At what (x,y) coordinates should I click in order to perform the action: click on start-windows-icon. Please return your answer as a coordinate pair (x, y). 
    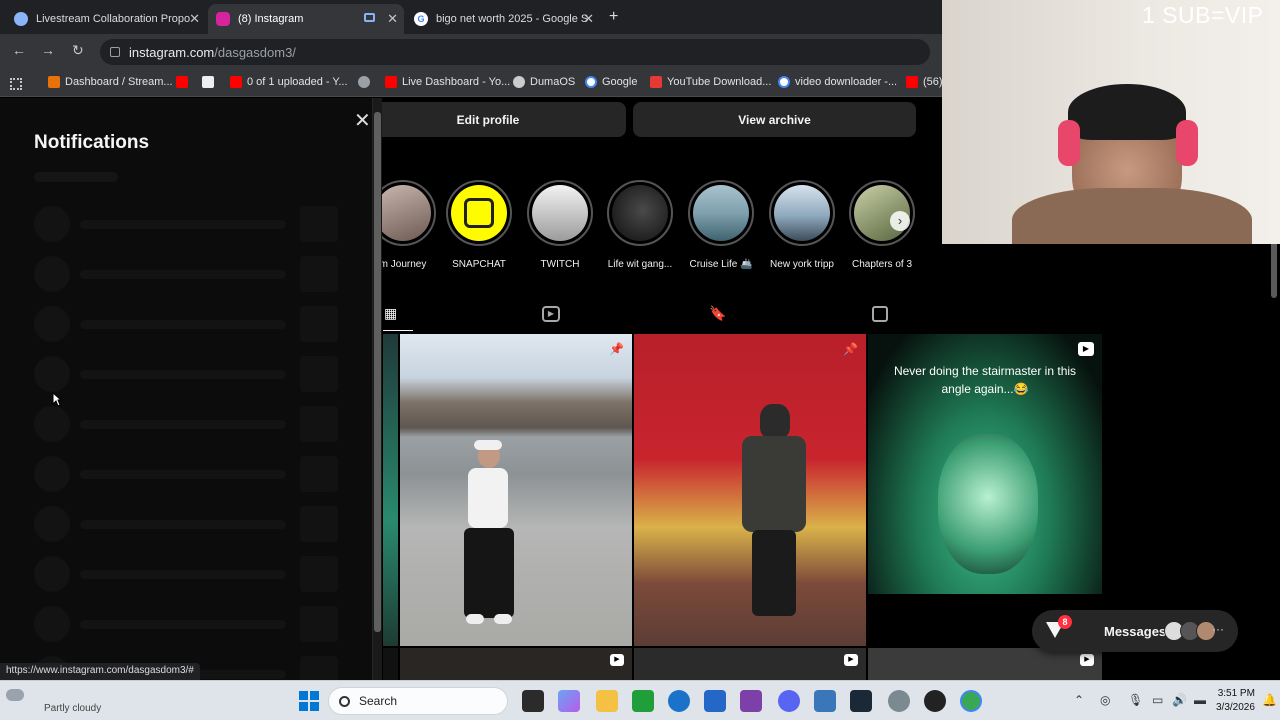
    Looking at the image, I should click on (309, 701).